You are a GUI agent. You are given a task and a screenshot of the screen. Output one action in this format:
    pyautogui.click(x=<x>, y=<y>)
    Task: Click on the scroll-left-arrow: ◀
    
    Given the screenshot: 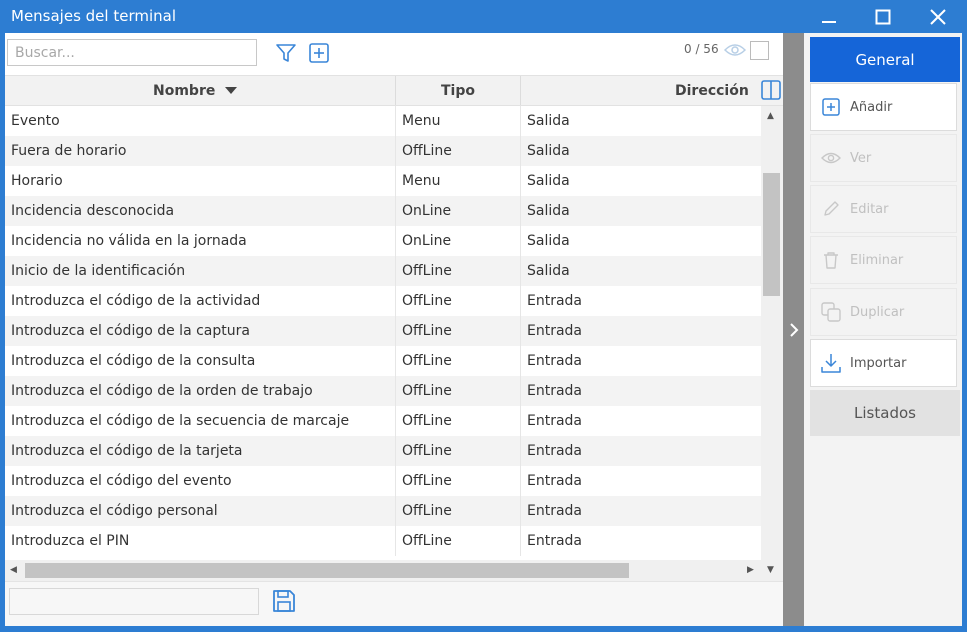 What is the action you would take?
    pyautogui.click(x=13, y=570)
    